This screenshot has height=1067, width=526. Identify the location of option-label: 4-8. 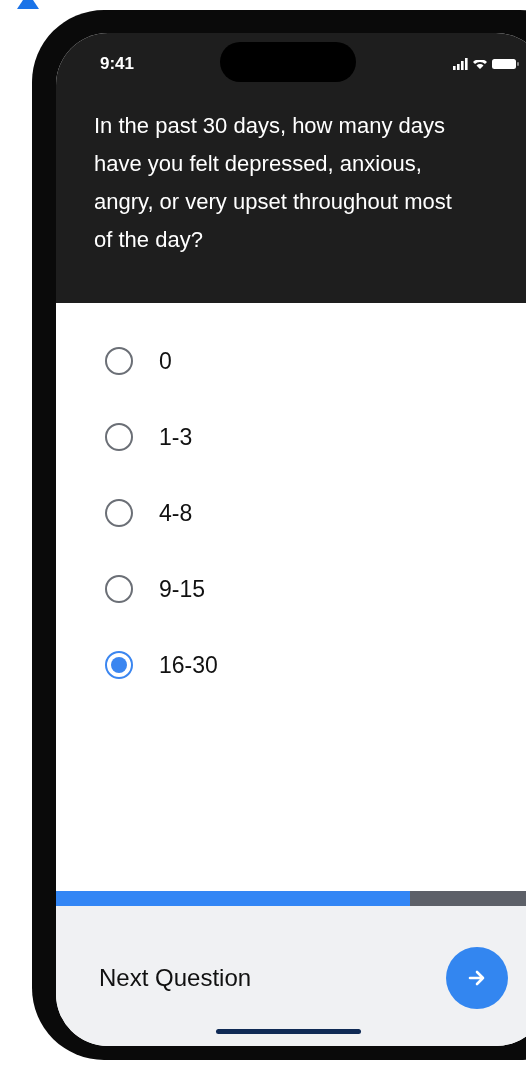
(176, 513).